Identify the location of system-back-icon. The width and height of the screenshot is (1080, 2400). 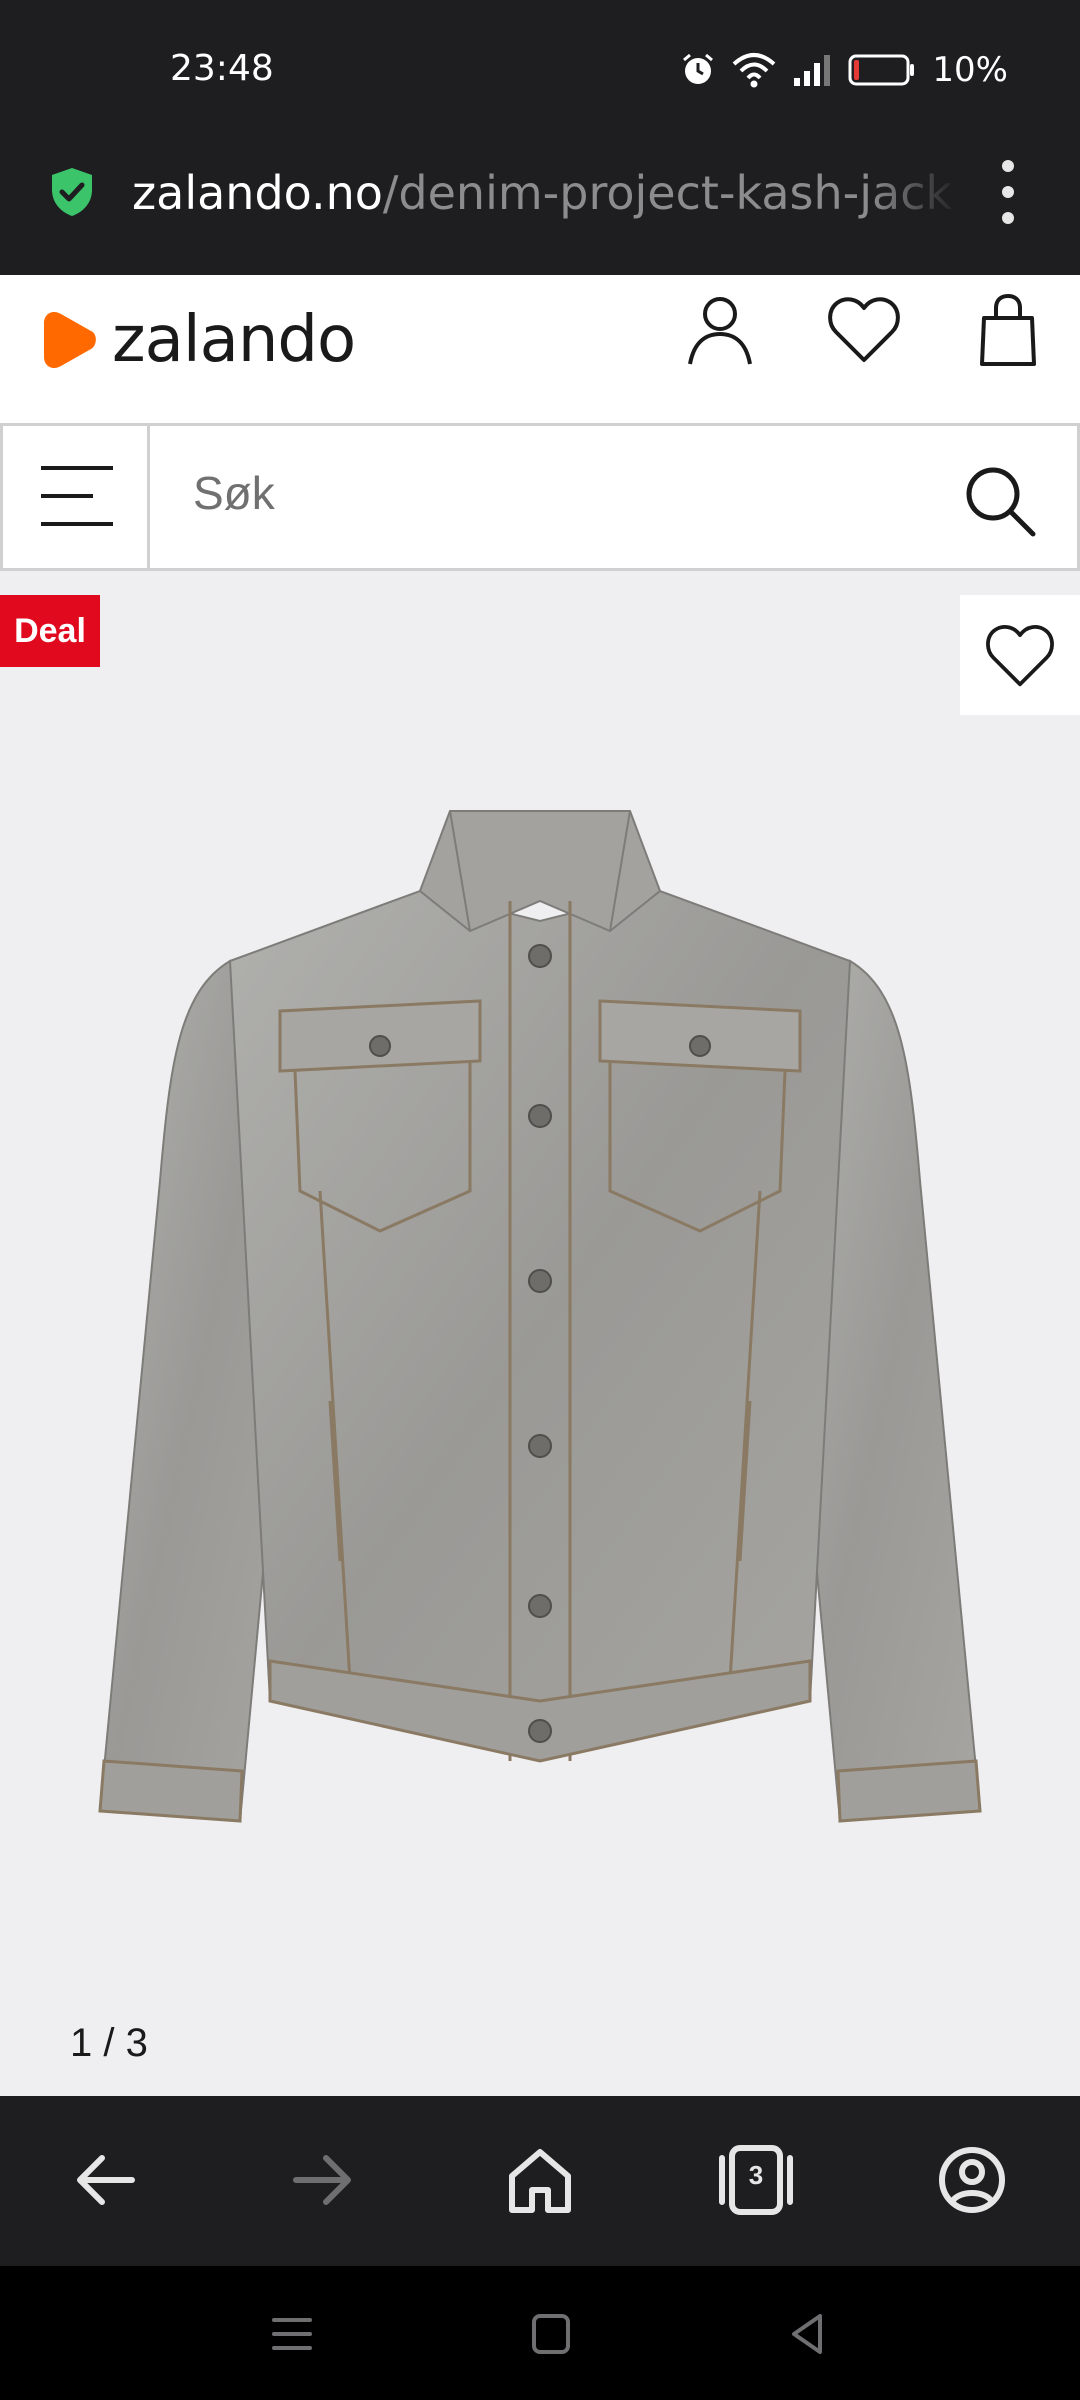
(808, 2334).